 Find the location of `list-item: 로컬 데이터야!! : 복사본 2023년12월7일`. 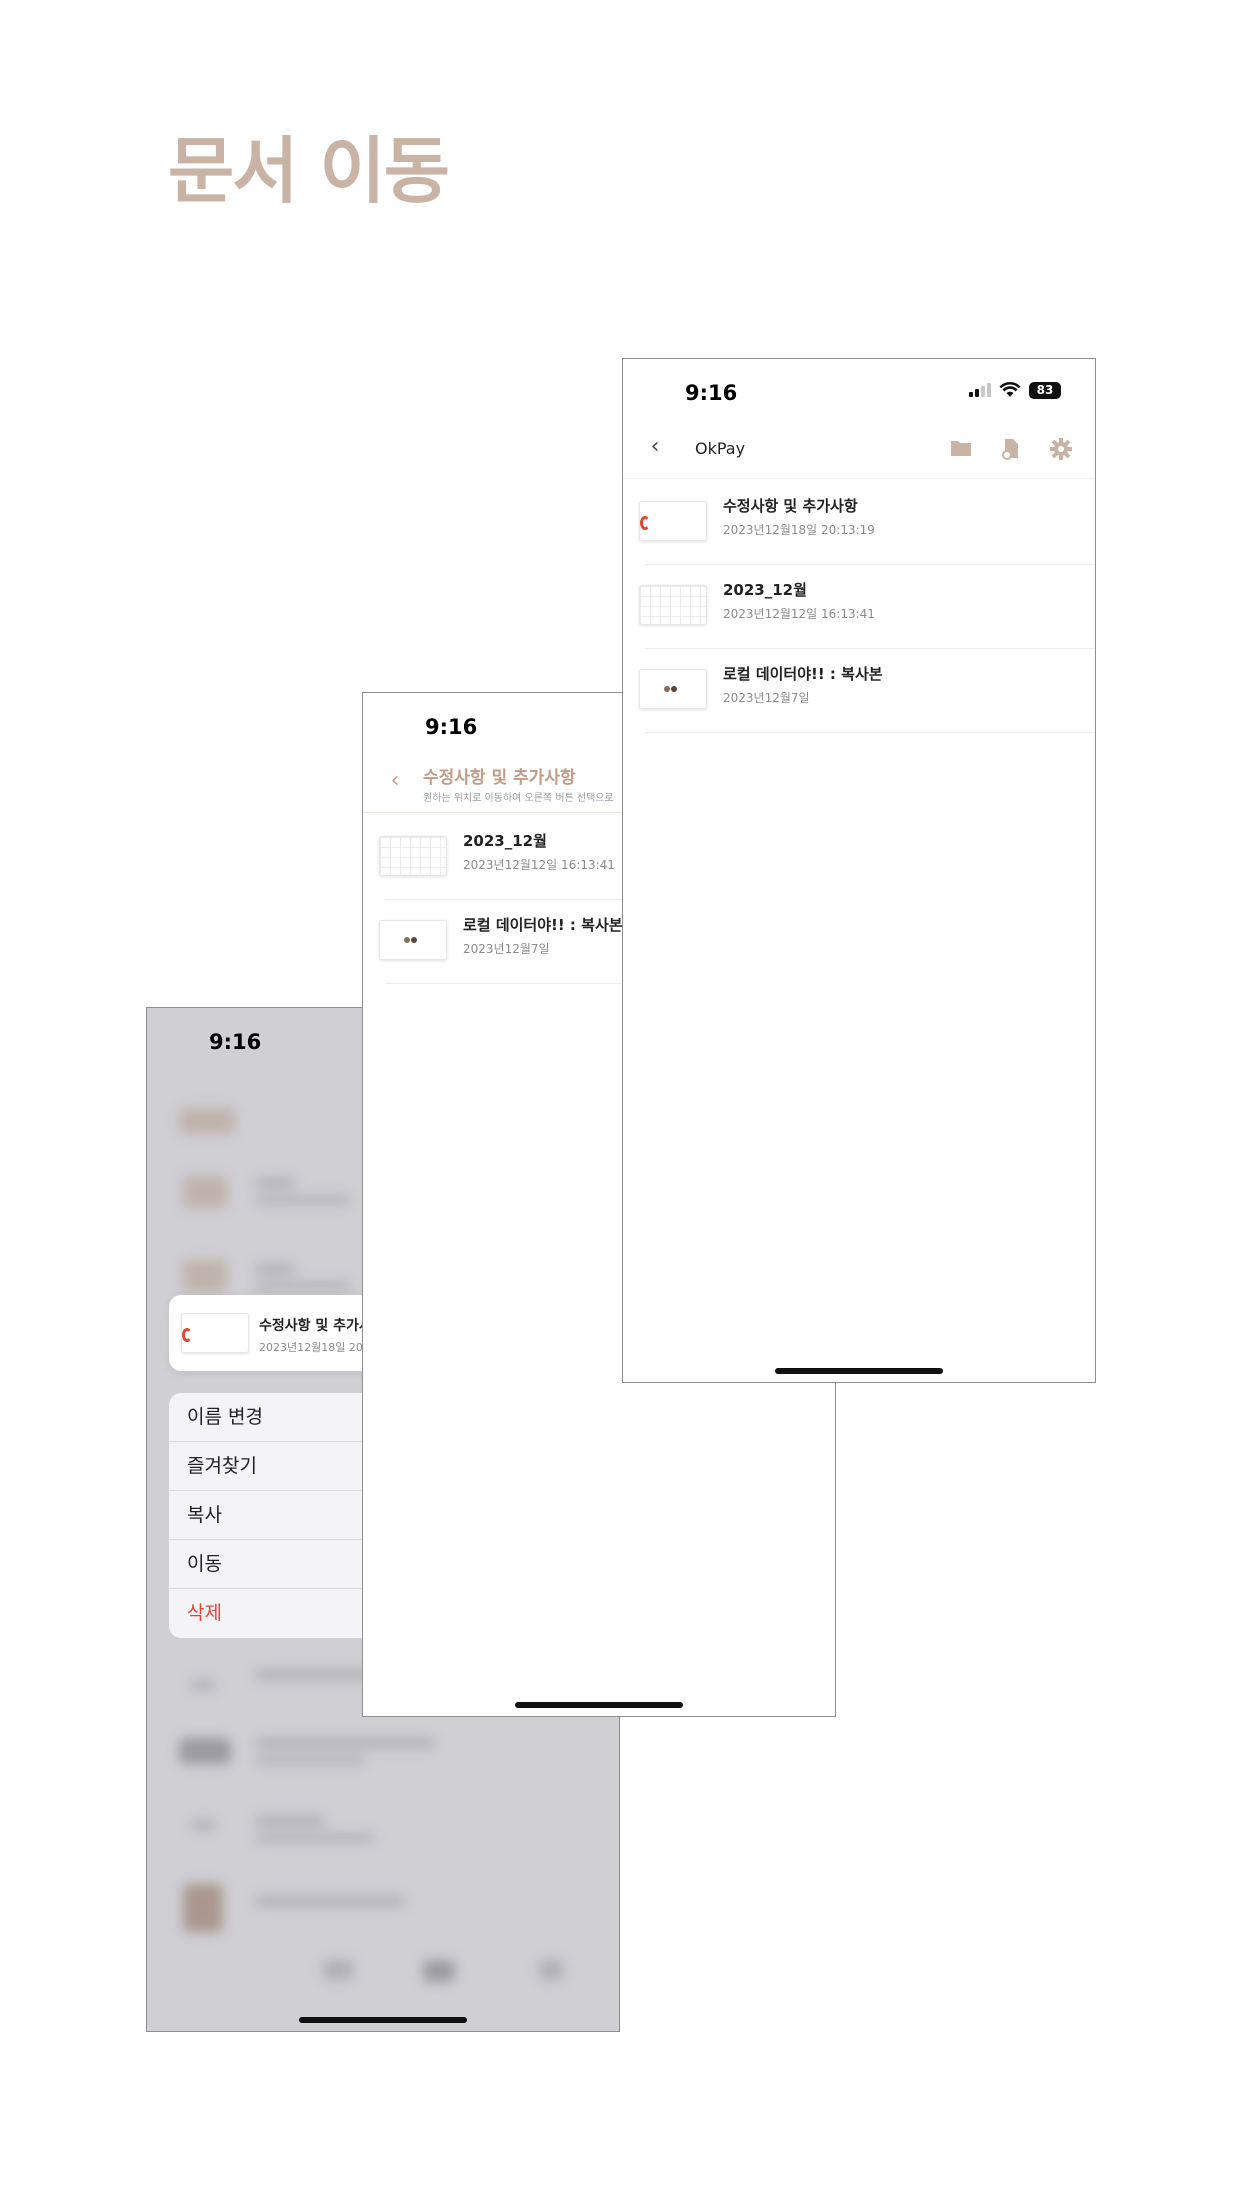

list-item: 로컬 데이터야!! : 복사본 2023년12월7일 is located at coordinates (859, 691).